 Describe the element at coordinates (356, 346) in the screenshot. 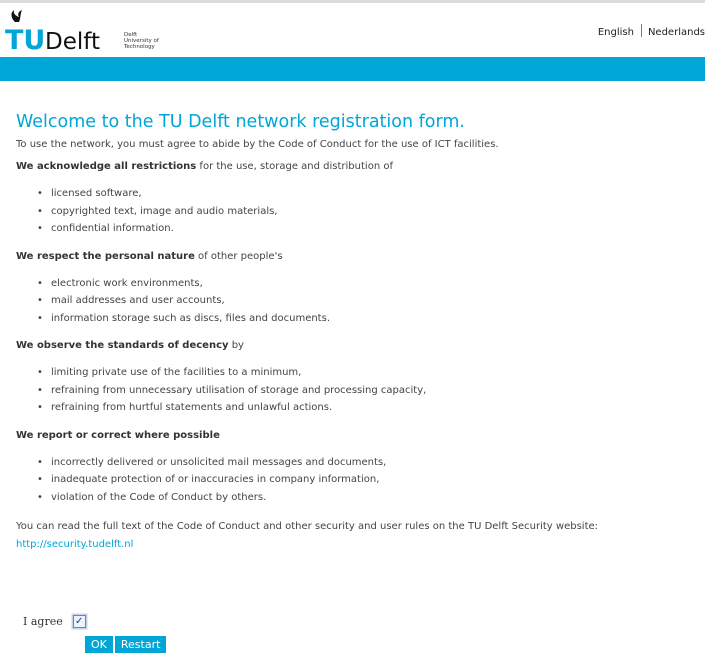

I see `section-lead: We observe the standards of decency by` at that location.